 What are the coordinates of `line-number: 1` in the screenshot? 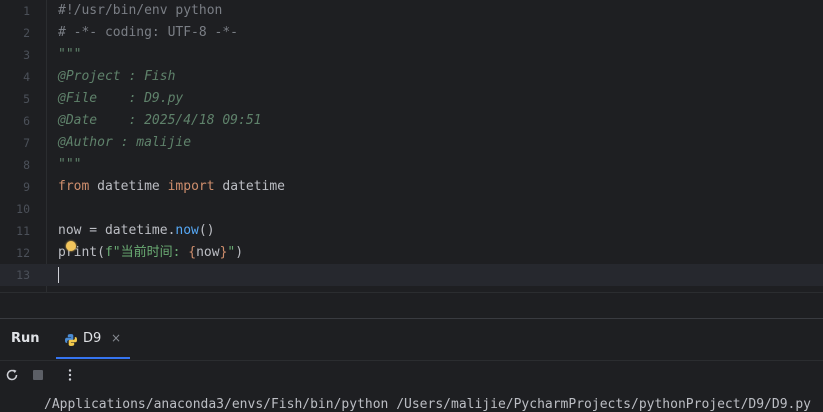 It's located at (26, 11).